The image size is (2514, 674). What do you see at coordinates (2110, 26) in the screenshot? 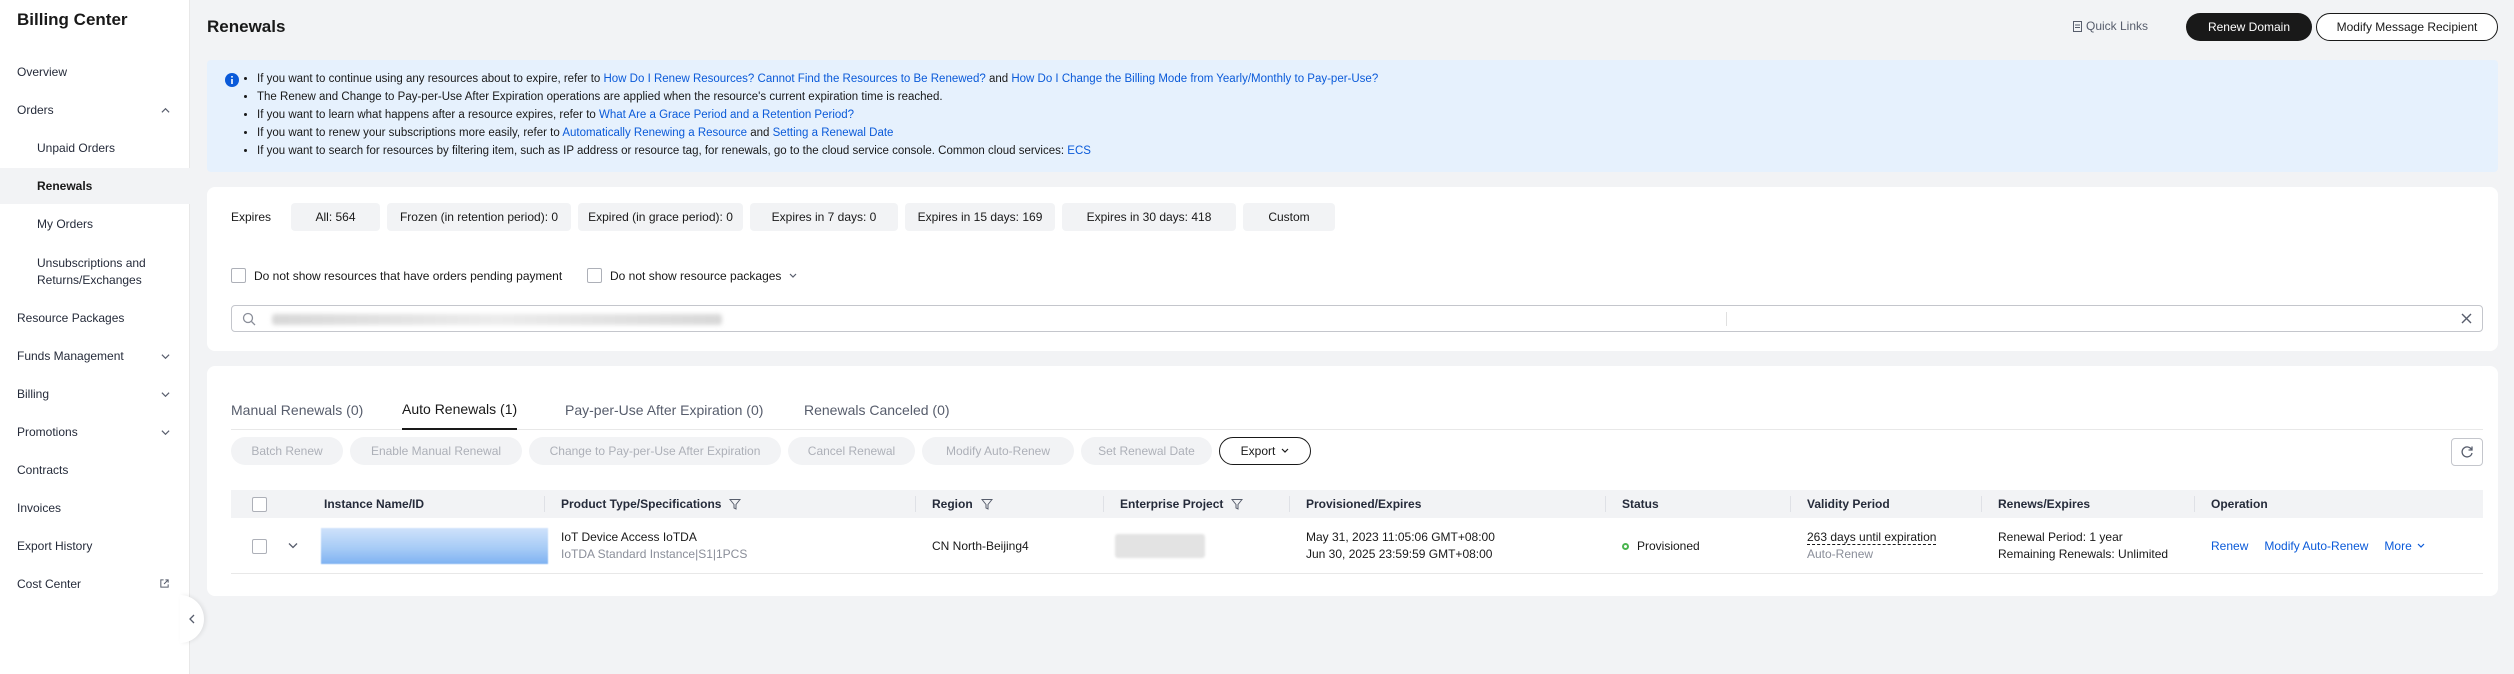
I see `quick-links-link: Quick Links` at bounding box center [2110, 26].